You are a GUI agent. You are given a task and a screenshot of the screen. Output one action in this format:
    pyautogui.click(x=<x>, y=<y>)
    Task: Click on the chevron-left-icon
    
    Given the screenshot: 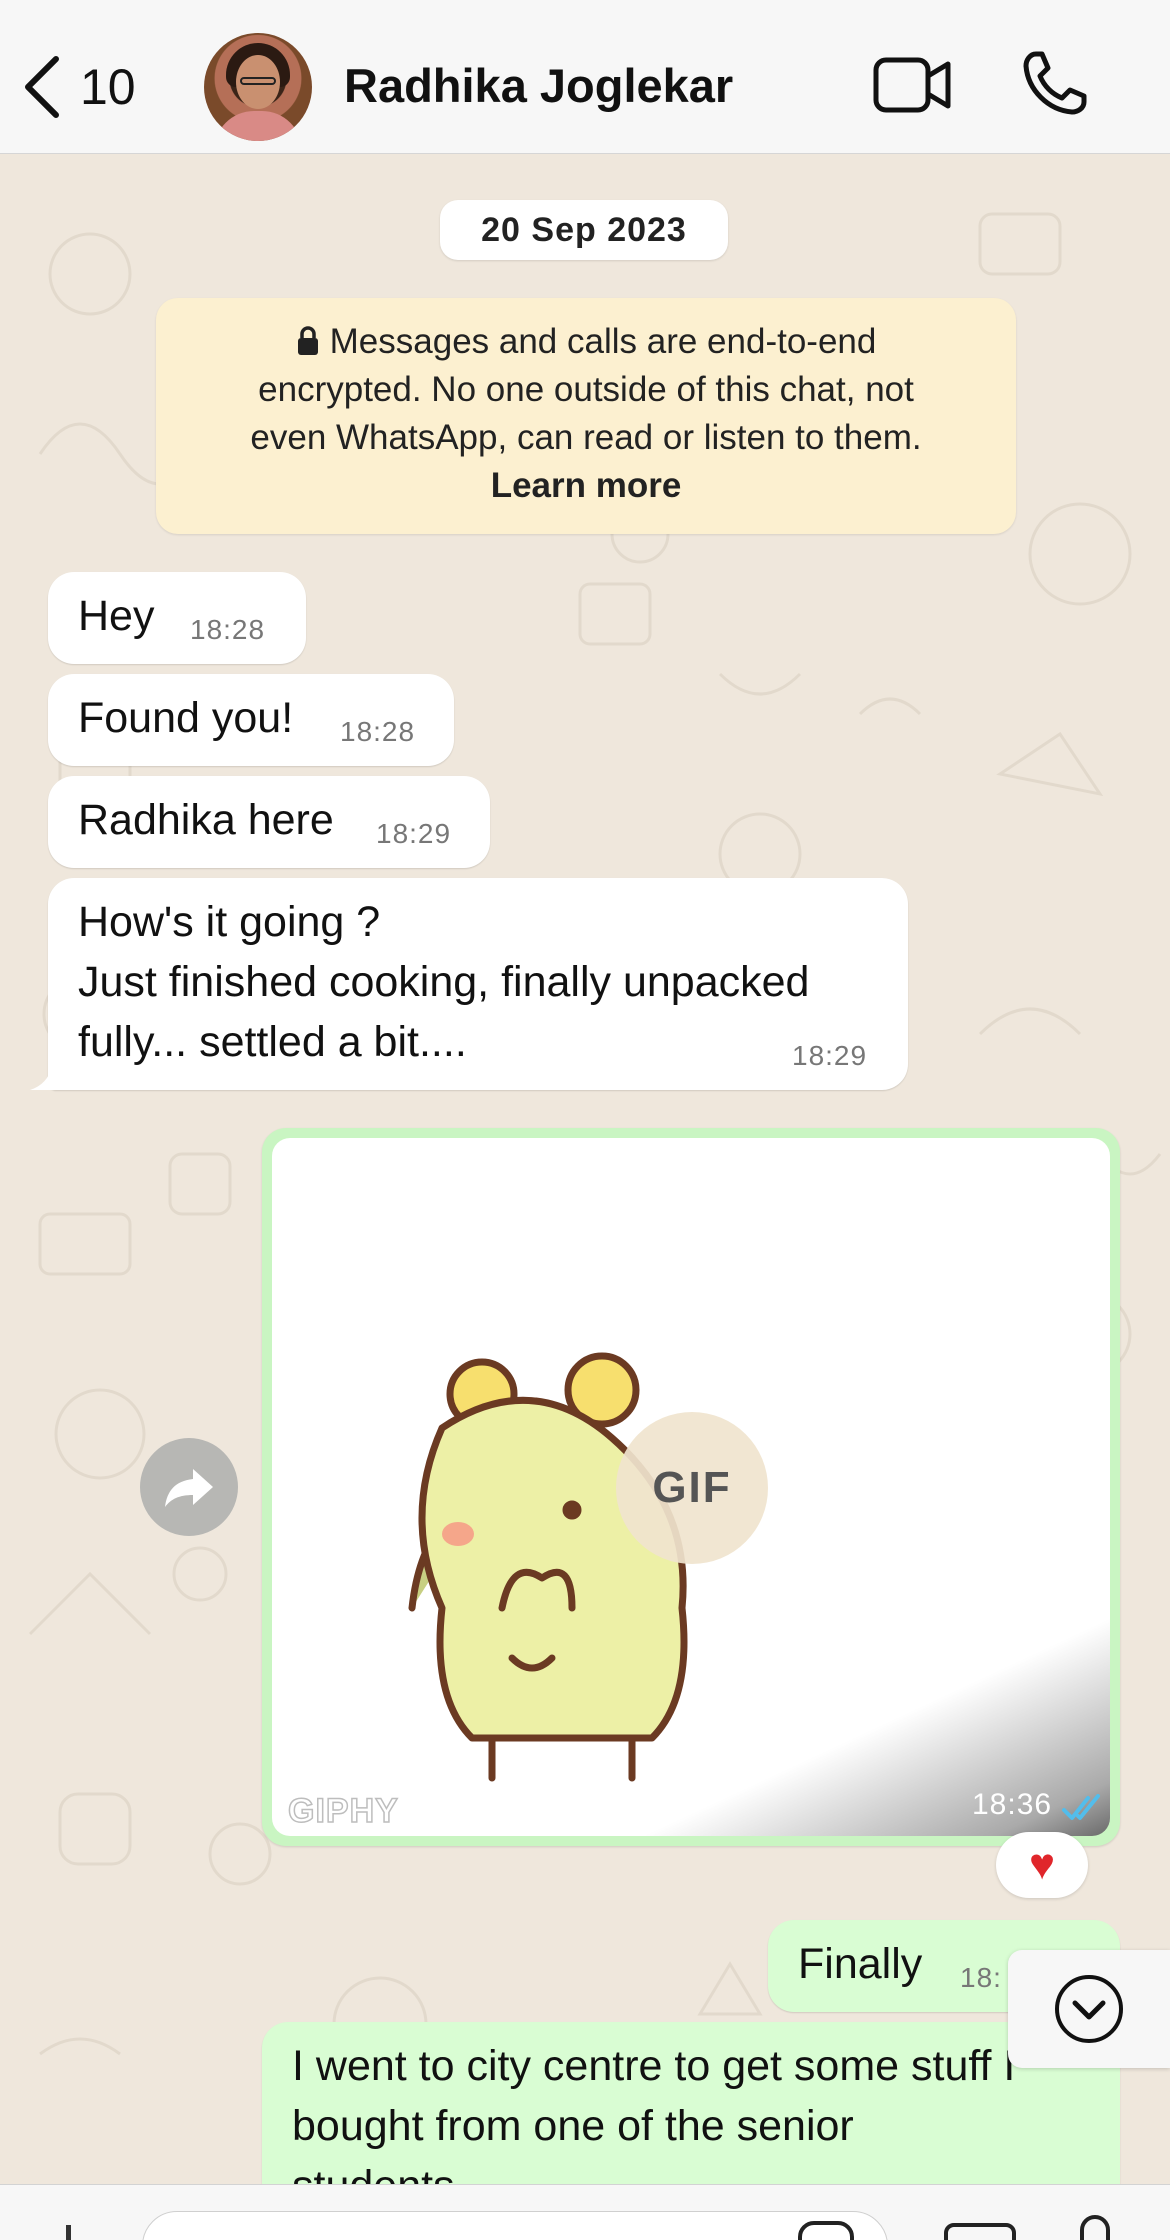 What is the action you would take?
    pyautogui.click(x=42, y=87)
    